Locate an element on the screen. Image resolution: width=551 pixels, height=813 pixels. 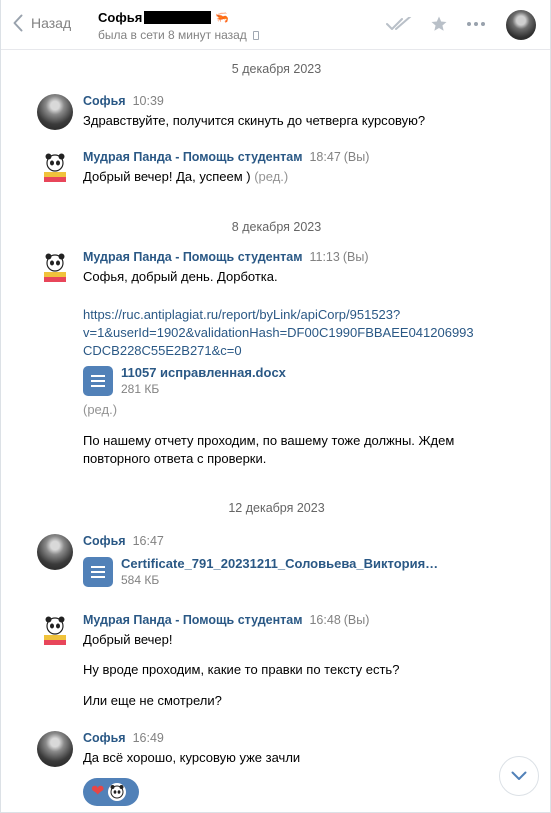
peer-status: была в сети 8 минут назад is located at coordinates (178, 35).